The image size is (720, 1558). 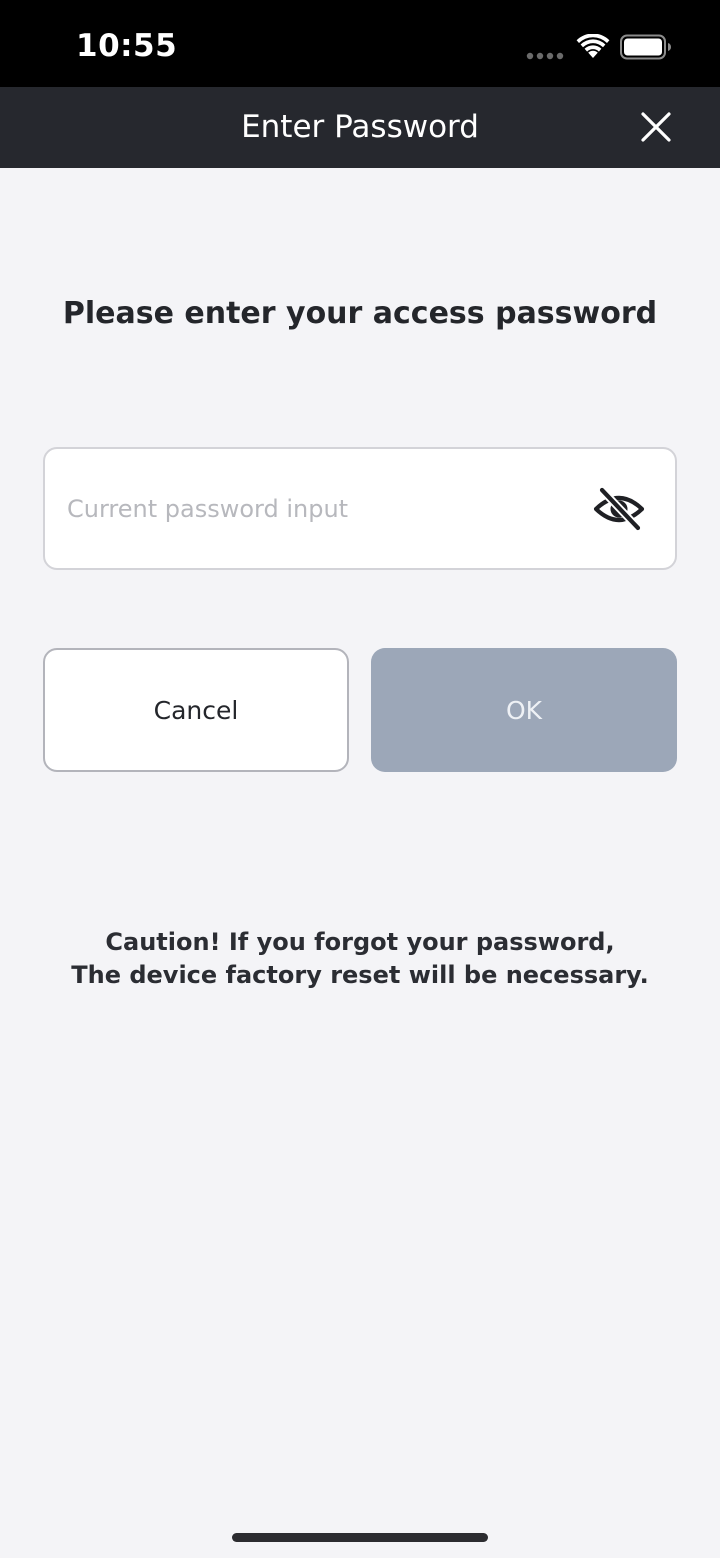 What do you see at coordinates (360, 1537) in the screenshot?
I see `home-indicator` at bounding box center [360, 1537].